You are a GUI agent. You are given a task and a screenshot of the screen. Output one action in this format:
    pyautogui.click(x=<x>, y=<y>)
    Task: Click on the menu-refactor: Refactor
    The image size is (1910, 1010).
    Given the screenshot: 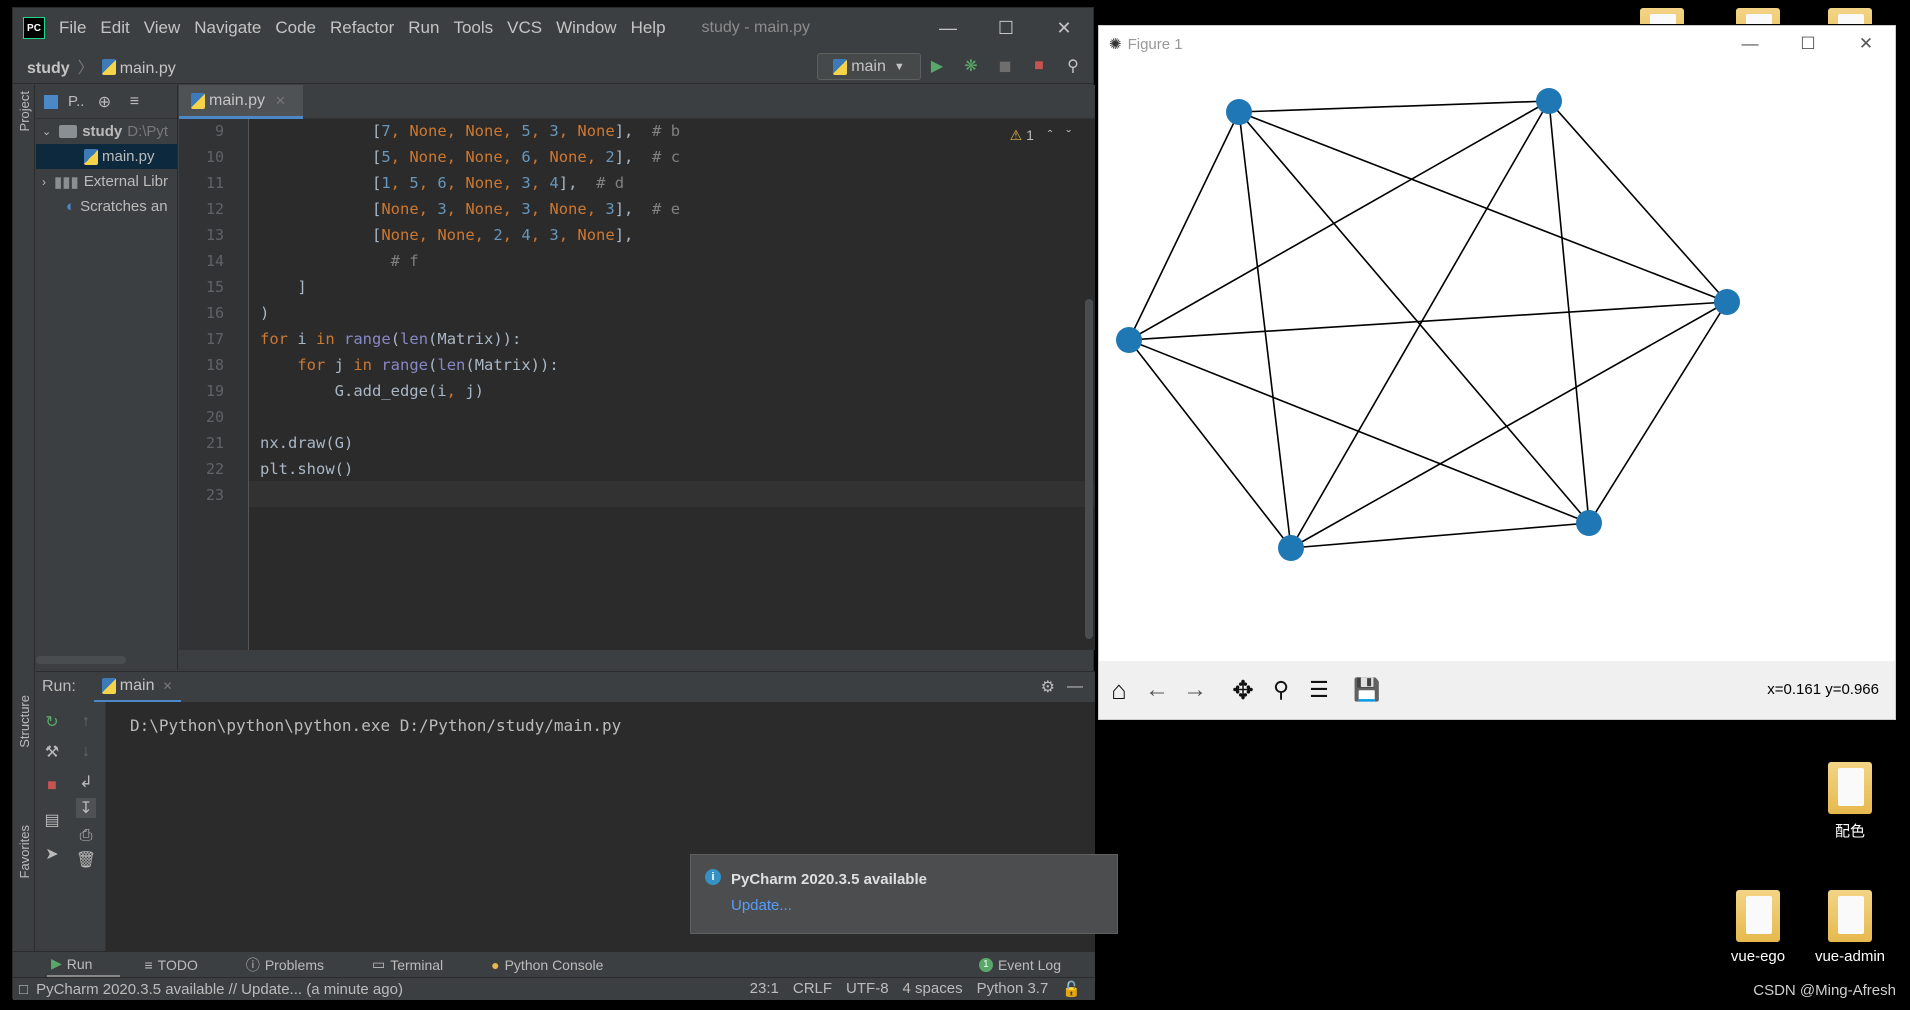 What is the action you would take?
    pyautogui.click(x=362, y=28)
    